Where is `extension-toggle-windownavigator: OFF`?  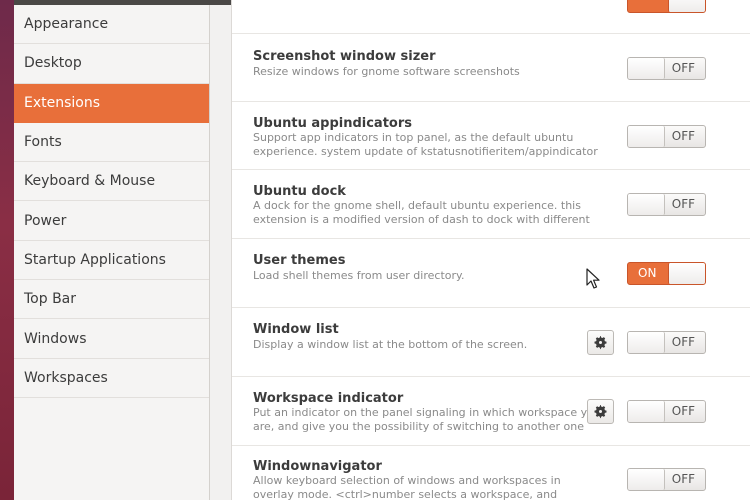 extension-toggle-windownavigator: OFF is located at coordinates (666, 479).